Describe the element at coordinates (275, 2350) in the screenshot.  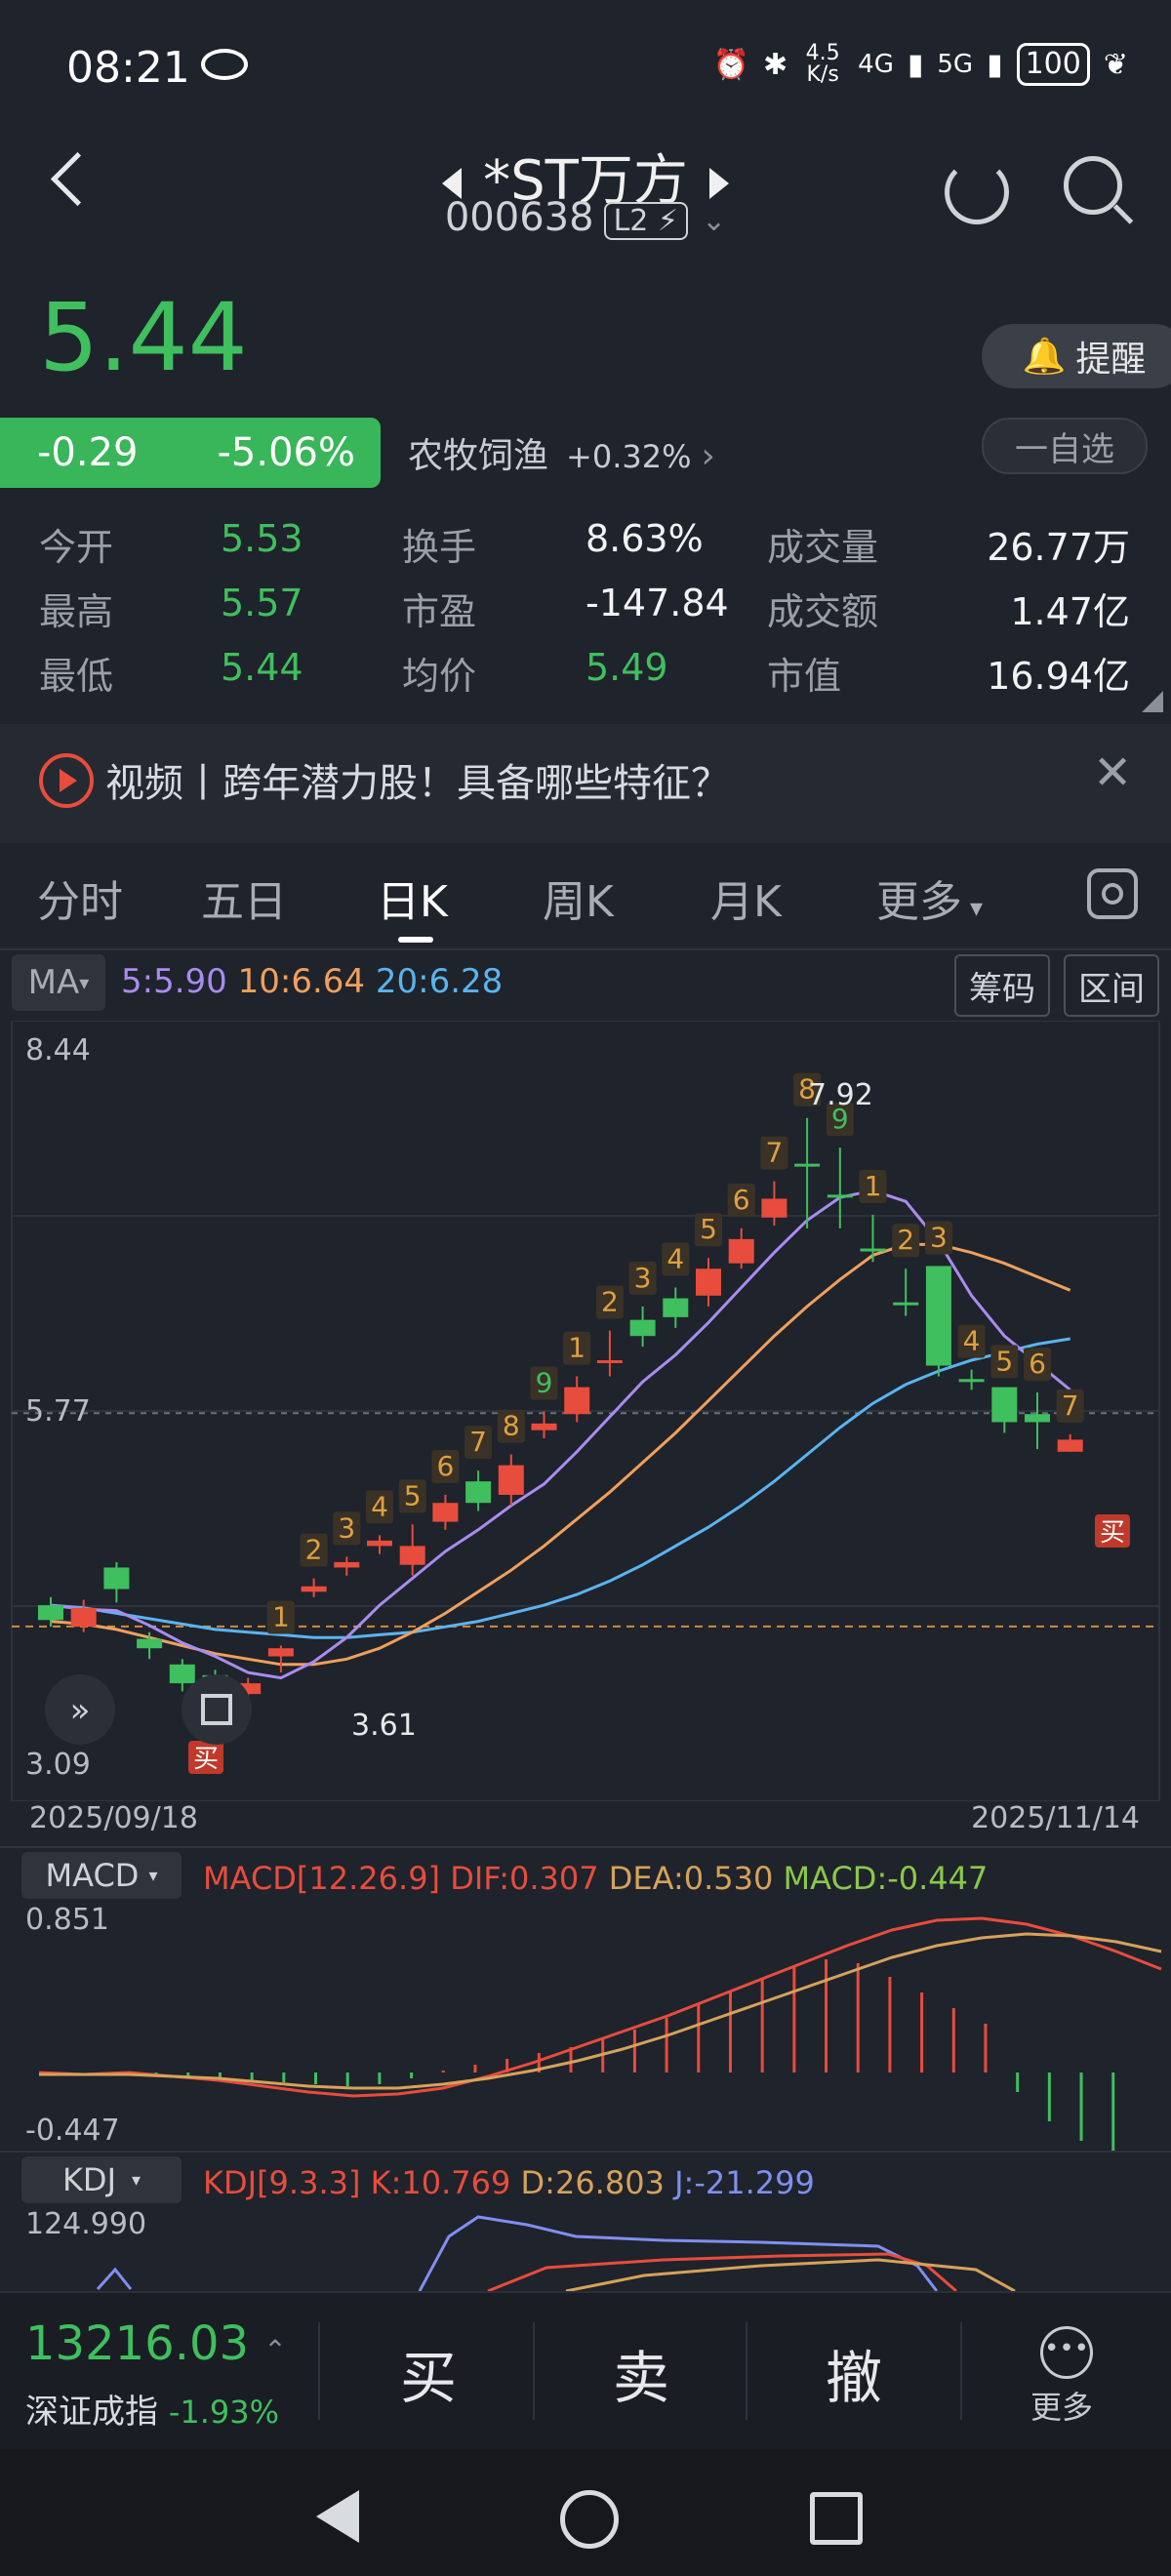
I see `chevron-up-icon: ⌃` at that location.